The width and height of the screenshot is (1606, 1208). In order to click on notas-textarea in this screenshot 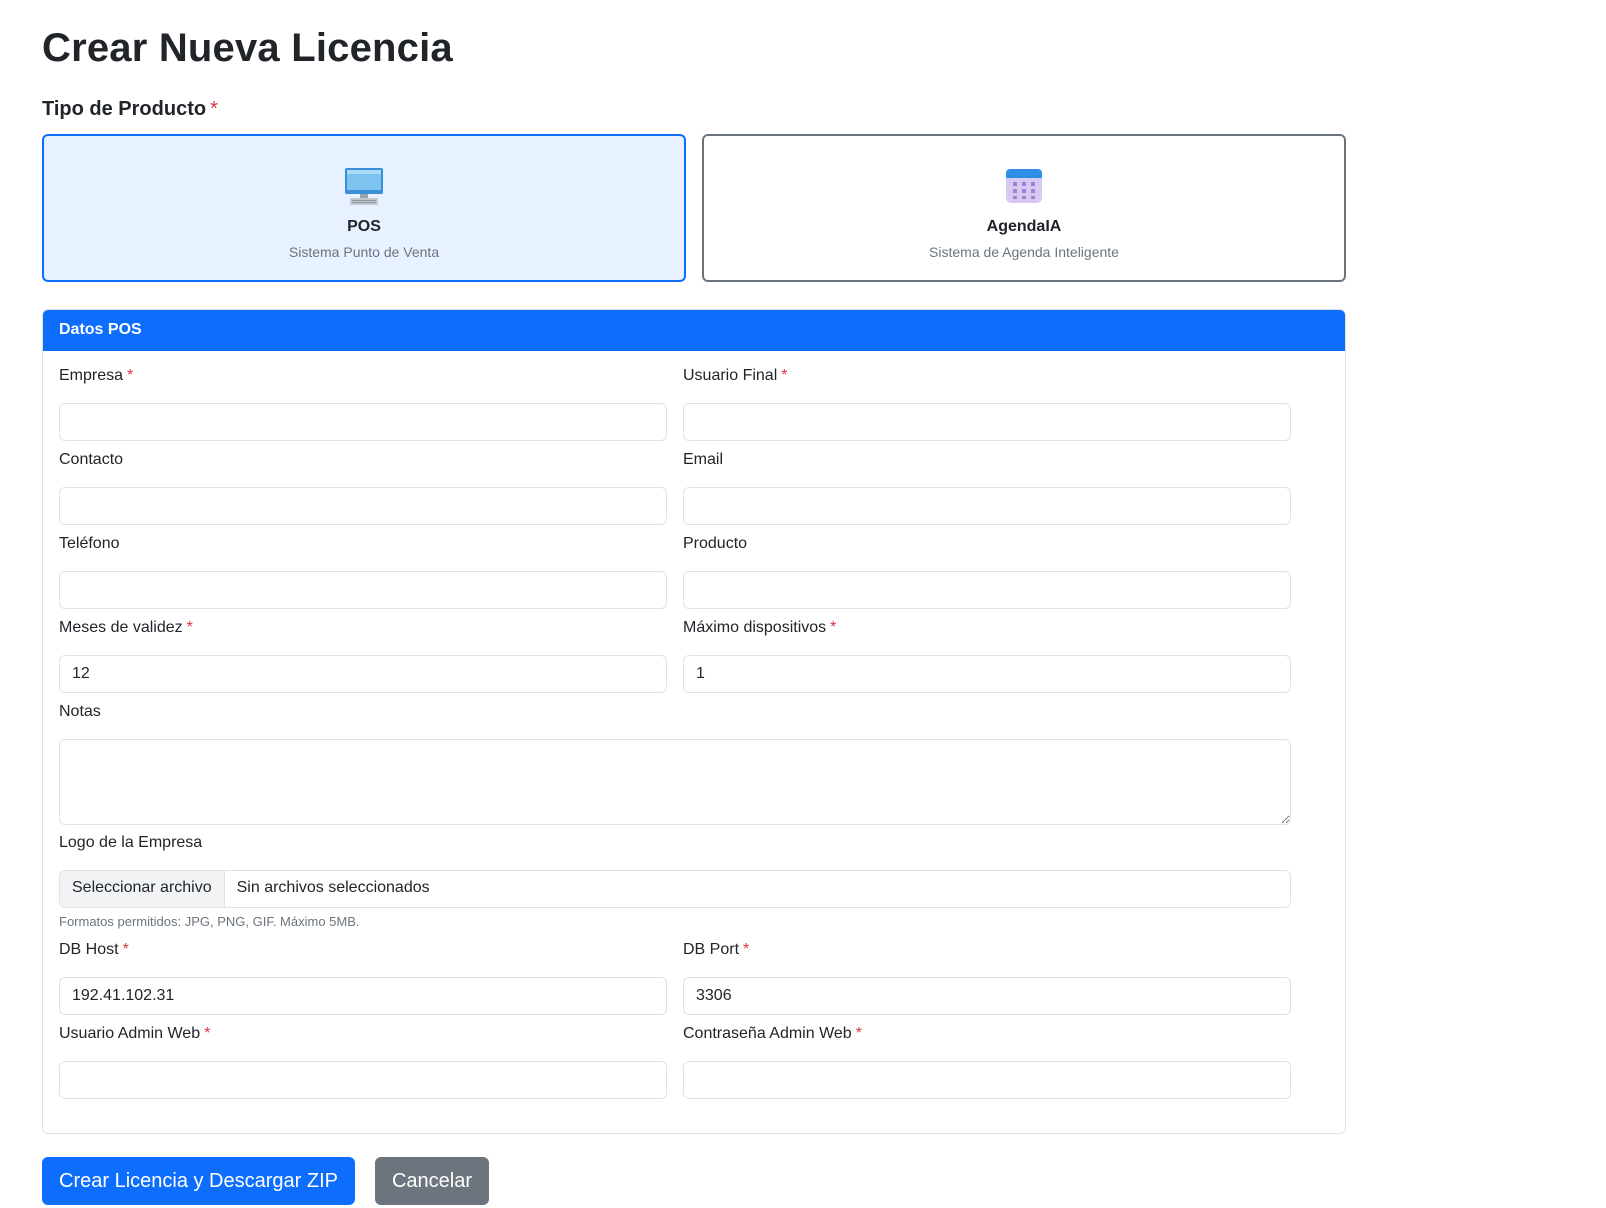, I will do `click(675, 782)`.